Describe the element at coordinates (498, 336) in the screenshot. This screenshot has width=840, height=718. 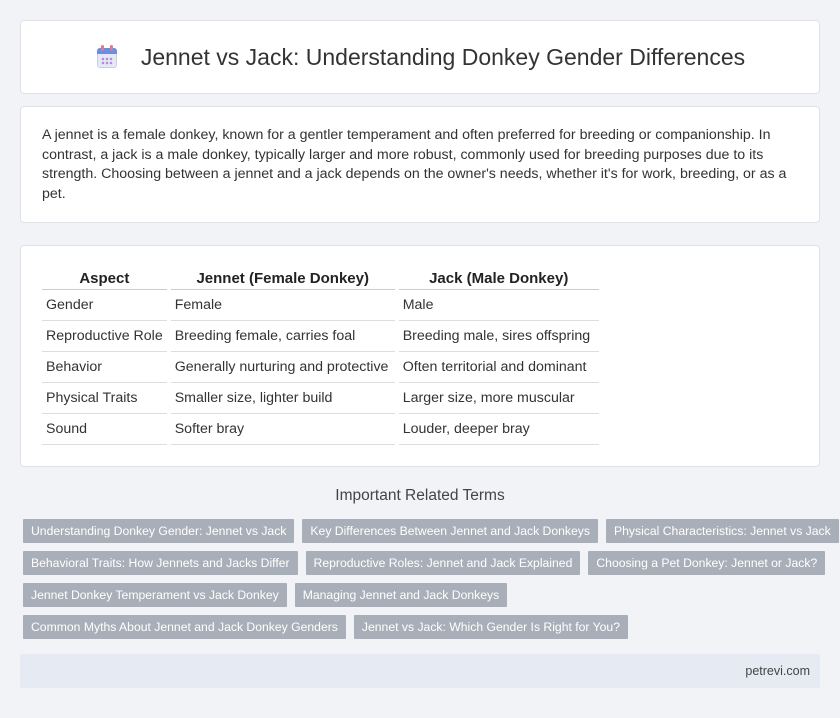
I see `table-cell: Breeding male, sires offspring` at that location.